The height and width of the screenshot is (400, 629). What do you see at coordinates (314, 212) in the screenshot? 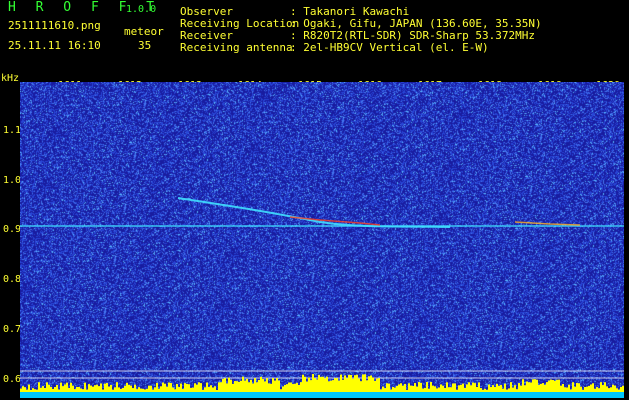
I see `meteor-echo-trail` at bounding box center [314, 212].